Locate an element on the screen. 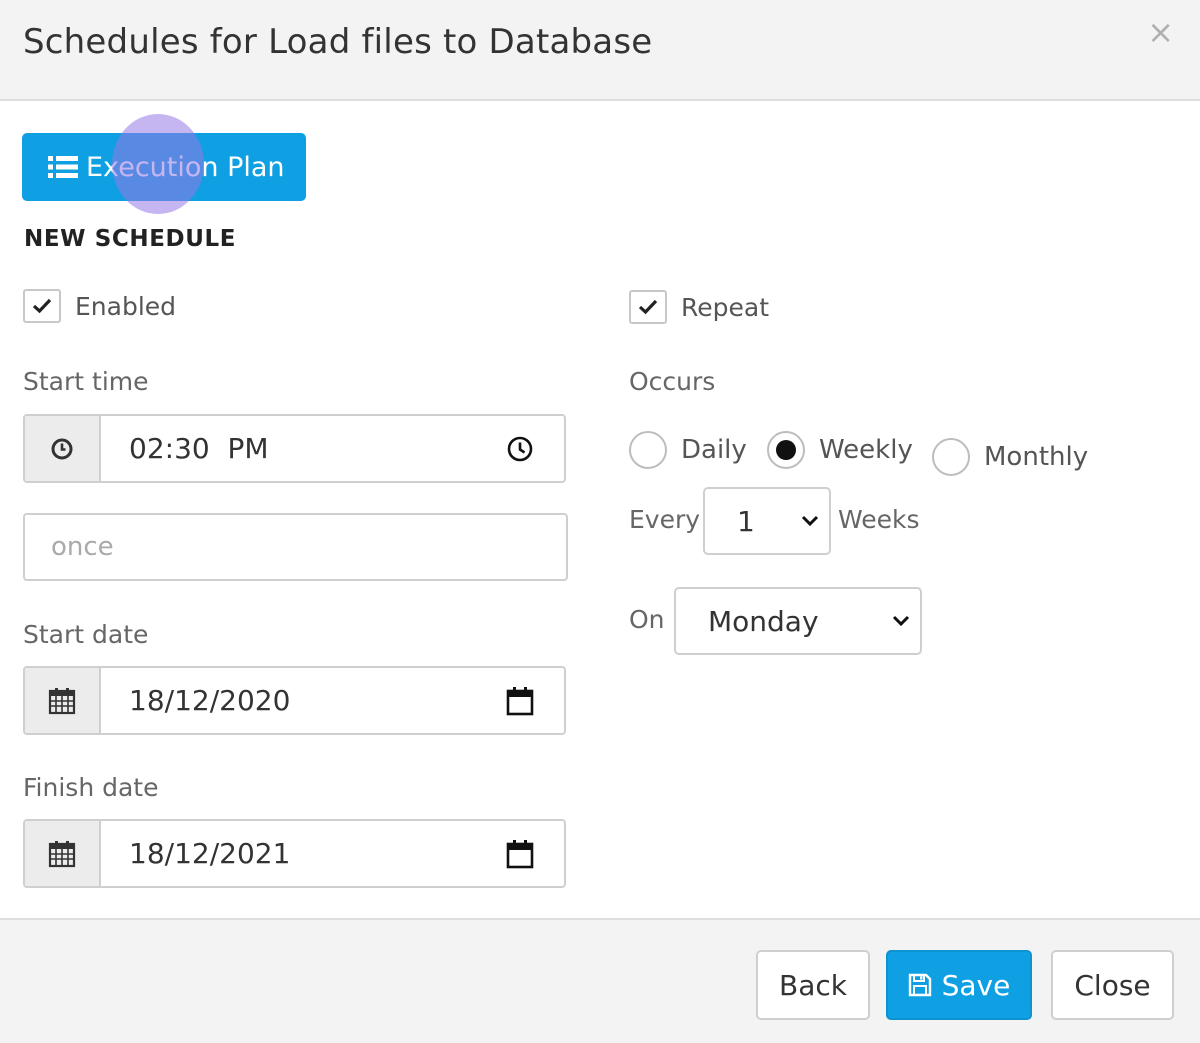  execution-plan-button: Execution Plan is located at coordinates (164, 167).